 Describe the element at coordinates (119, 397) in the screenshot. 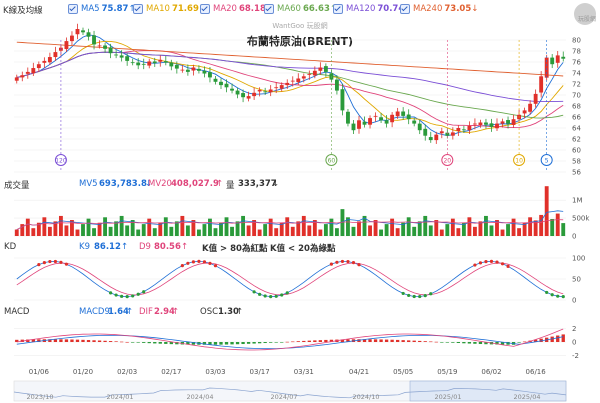

I see `navigator-tick-label: 2024/01` at that location.